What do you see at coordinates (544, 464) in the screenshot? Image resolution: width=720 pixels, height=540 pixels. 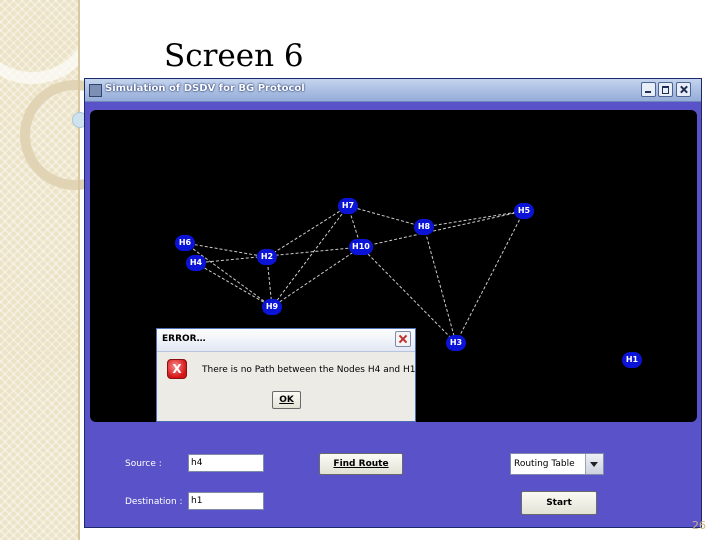 I see `routing-table-value: Routing Table` at bounding box center [544, 464].